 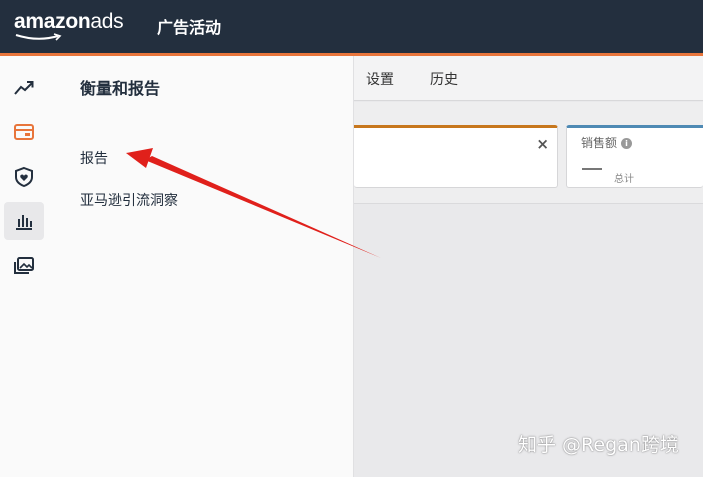 What do you see at coordinates (592, 169) in the screenshot?
I see `metric-value-placeholder` at bounding box center [592, 169].